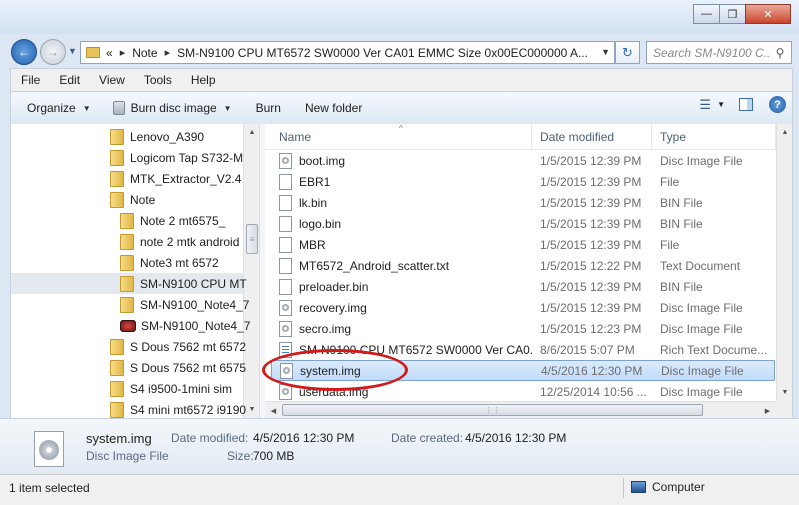 The image size is (799, 505). I want to click on minimize-button: —, so click(706, 14).